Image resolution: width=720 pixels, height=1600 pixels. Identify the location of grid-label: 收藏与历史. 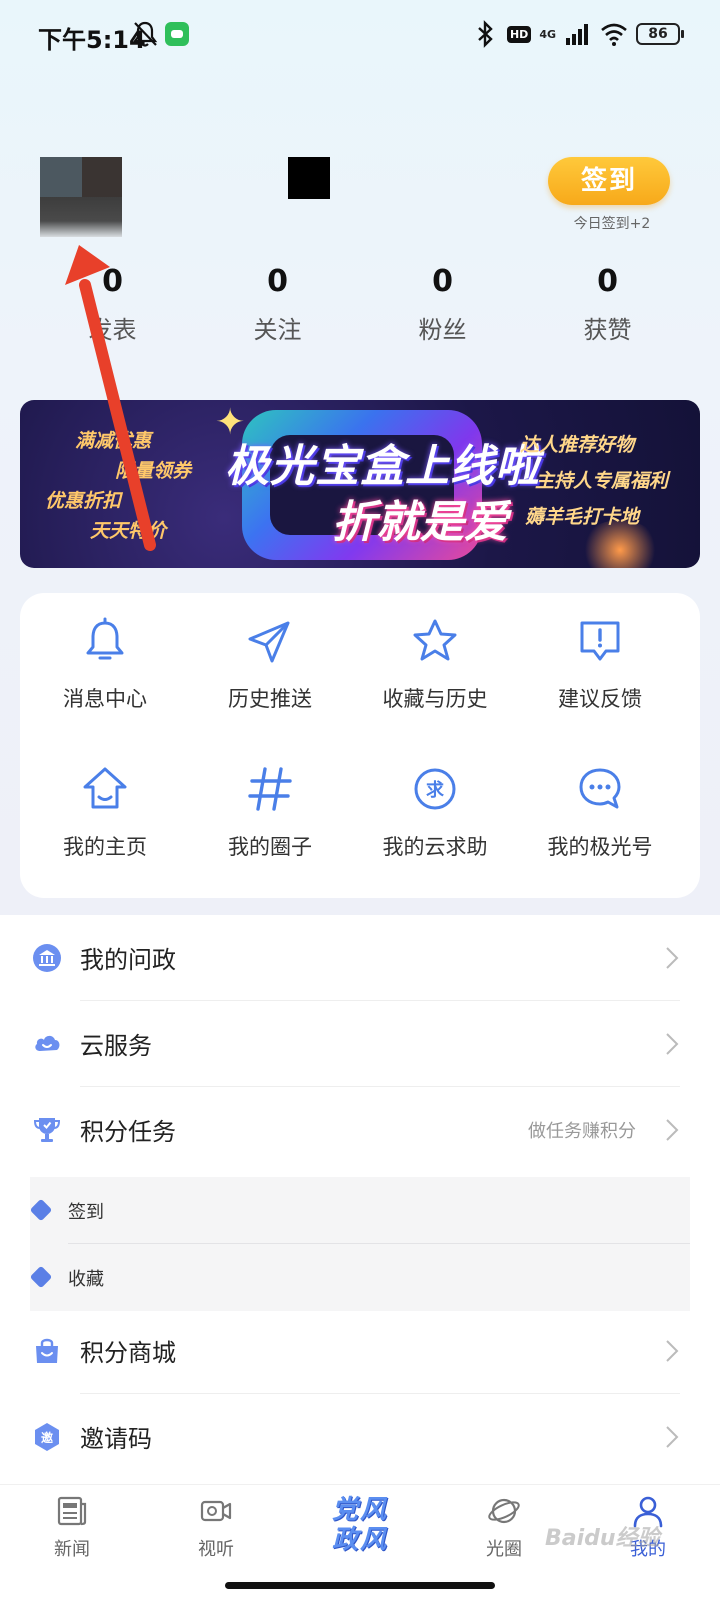
(435, 699).